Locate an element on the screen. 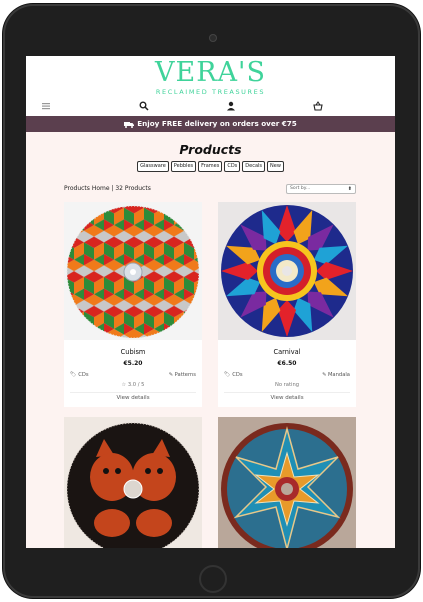 The image size is (423, 602). camera-icon is located at coordinates (213, 38).